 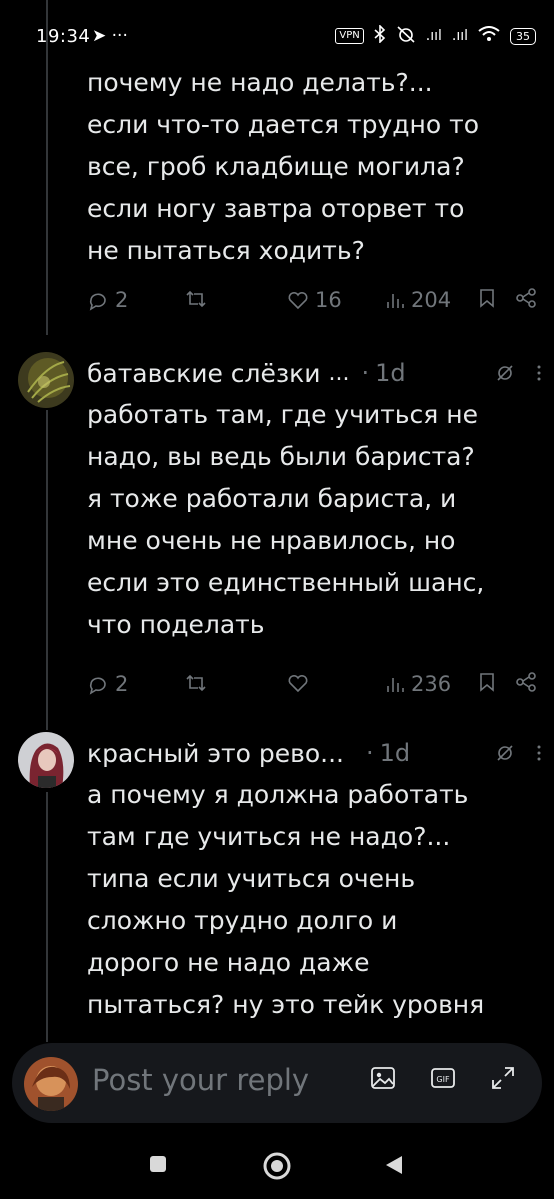 I want to click on recents-button, so click(x=158, y=1166).